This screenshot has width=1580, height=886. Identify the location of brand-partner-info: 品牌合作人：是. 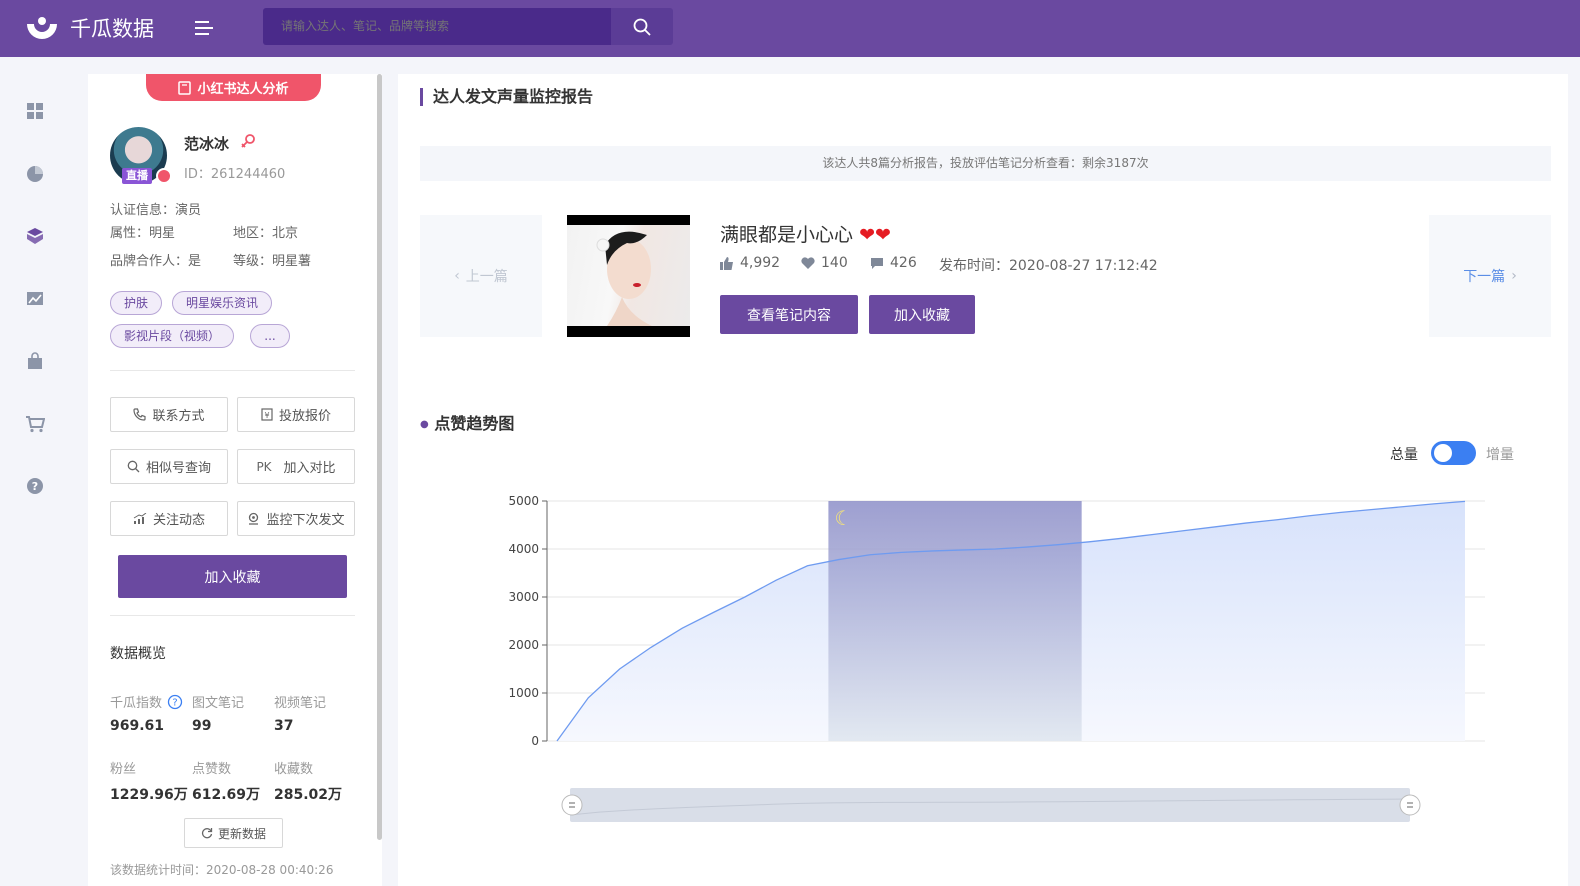
(156, 261).